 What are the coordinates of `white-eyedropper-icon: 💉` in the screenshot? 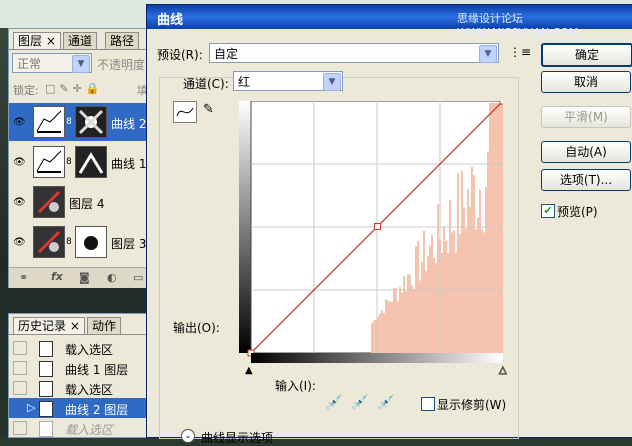 It's located at (385, 403).